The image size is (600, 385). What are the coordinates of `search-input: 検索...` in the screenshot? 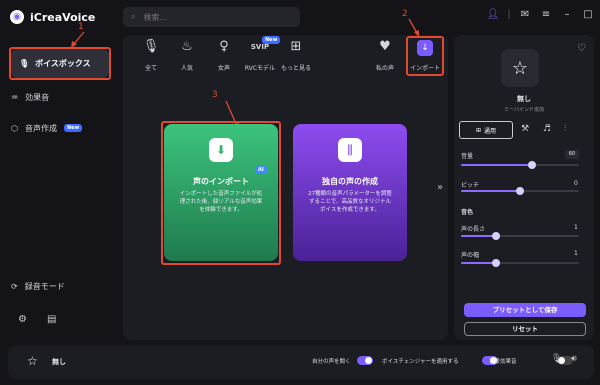 It's located at (155, 17).